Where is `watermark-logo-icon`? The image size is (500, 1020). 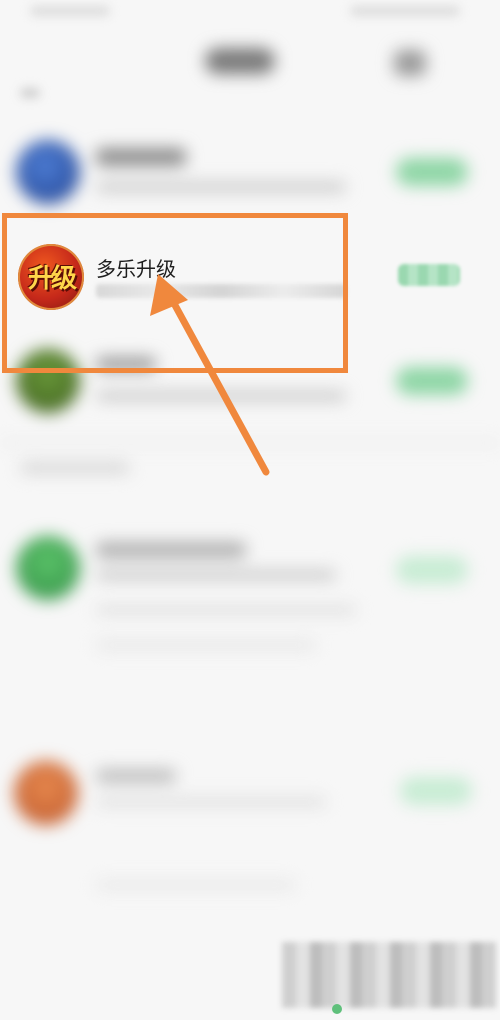 watermark-logo-icon is located at coordinates (337, 1009).